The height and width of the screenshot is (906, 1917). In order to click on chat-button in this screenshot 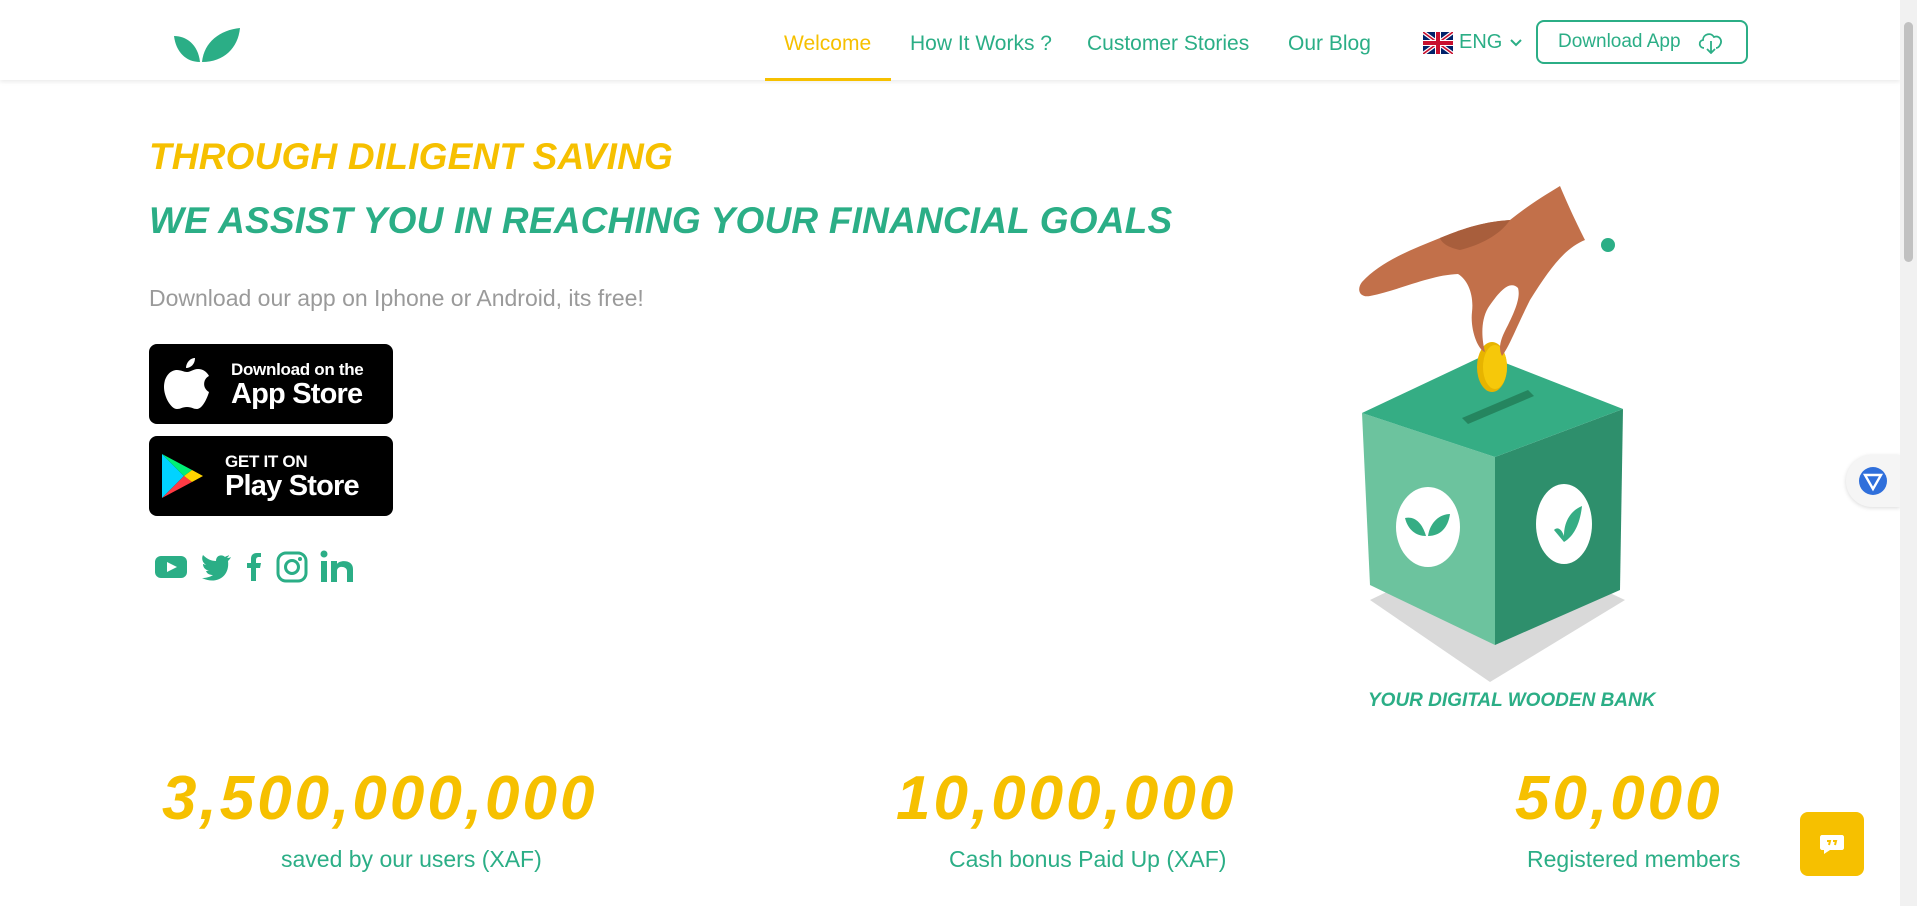, I will do `click(1832, 844)`.